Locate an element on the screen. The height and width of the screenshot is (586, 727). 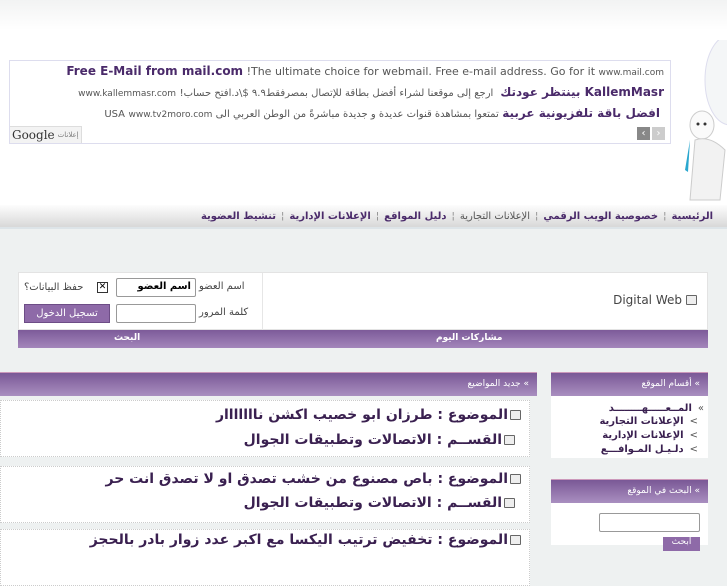
section-link: >دلـيـل المـوافـــع is located at coordinates (649, 449).